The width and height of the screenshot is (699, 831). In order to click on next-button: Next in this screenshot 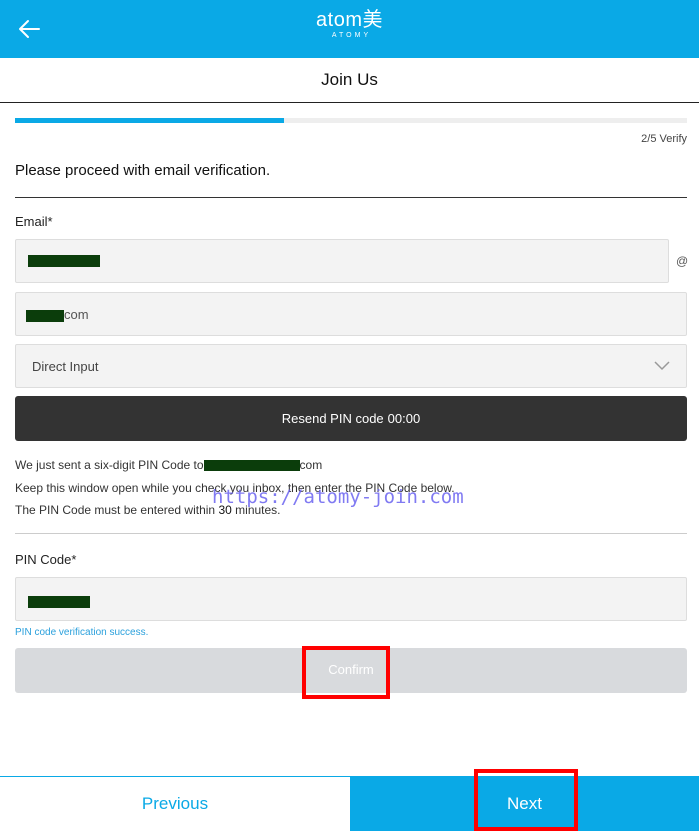, I will do `click(524, 803)`.